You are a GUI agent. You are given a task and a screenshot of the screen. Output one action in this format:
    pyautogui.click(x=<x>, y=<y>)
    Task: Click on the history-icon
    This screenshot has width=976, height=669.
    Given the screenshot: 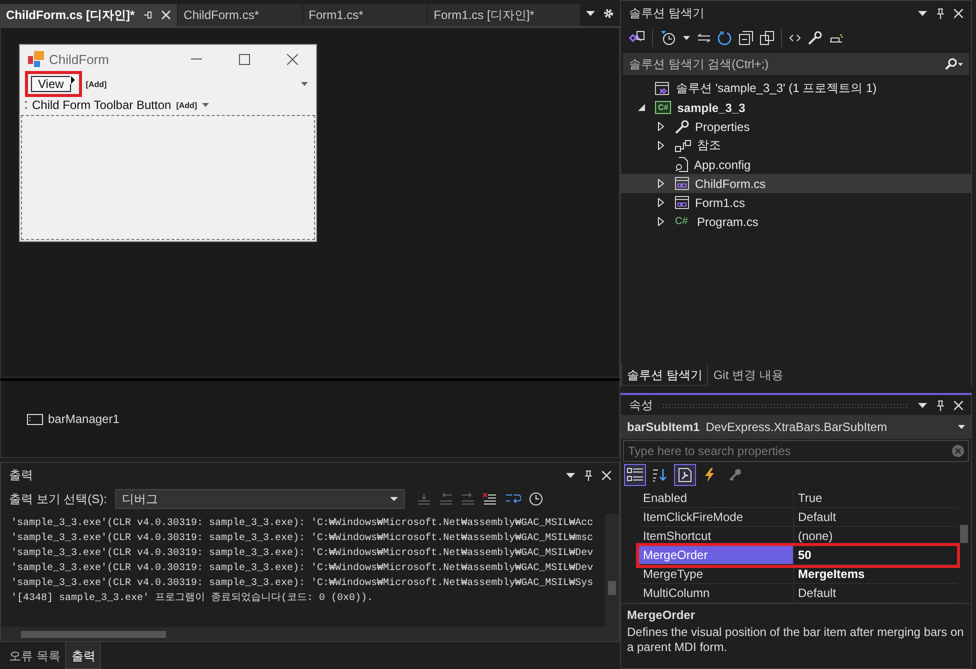 What is the action you would take?
    pyautogui.click(x=668, y=38)
    